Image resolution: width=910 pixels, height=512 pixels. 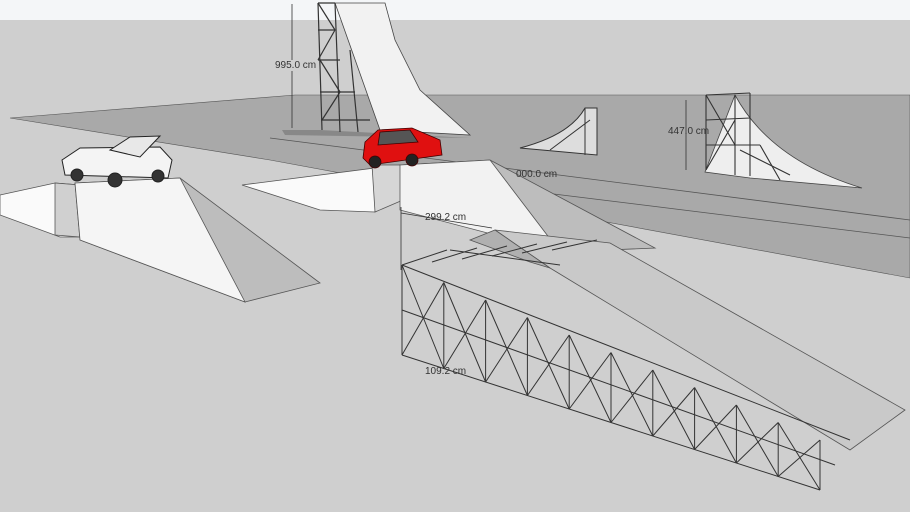 I want to click on dimension-label-track: 000.0 cm, so click(x=537, y=174).